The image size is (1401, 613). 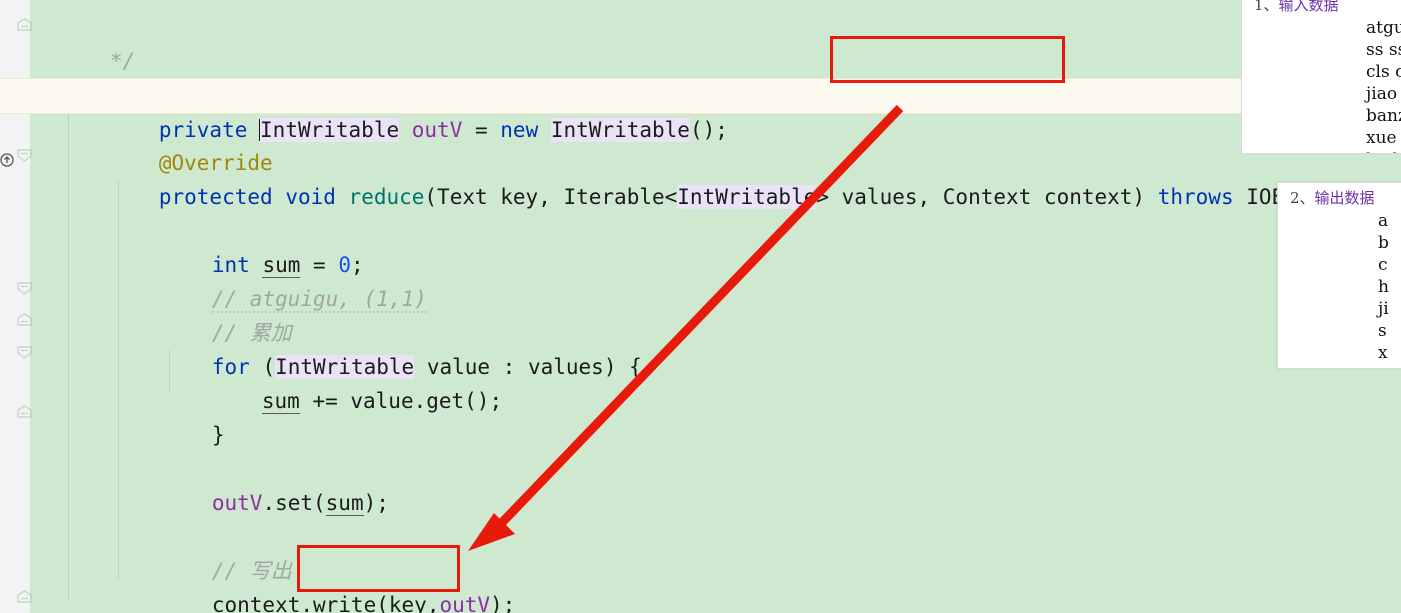 What do you see at coordinates (700, 143) in the screenshot?
I see `code-line: @Override` at bounding box center [700, 143].